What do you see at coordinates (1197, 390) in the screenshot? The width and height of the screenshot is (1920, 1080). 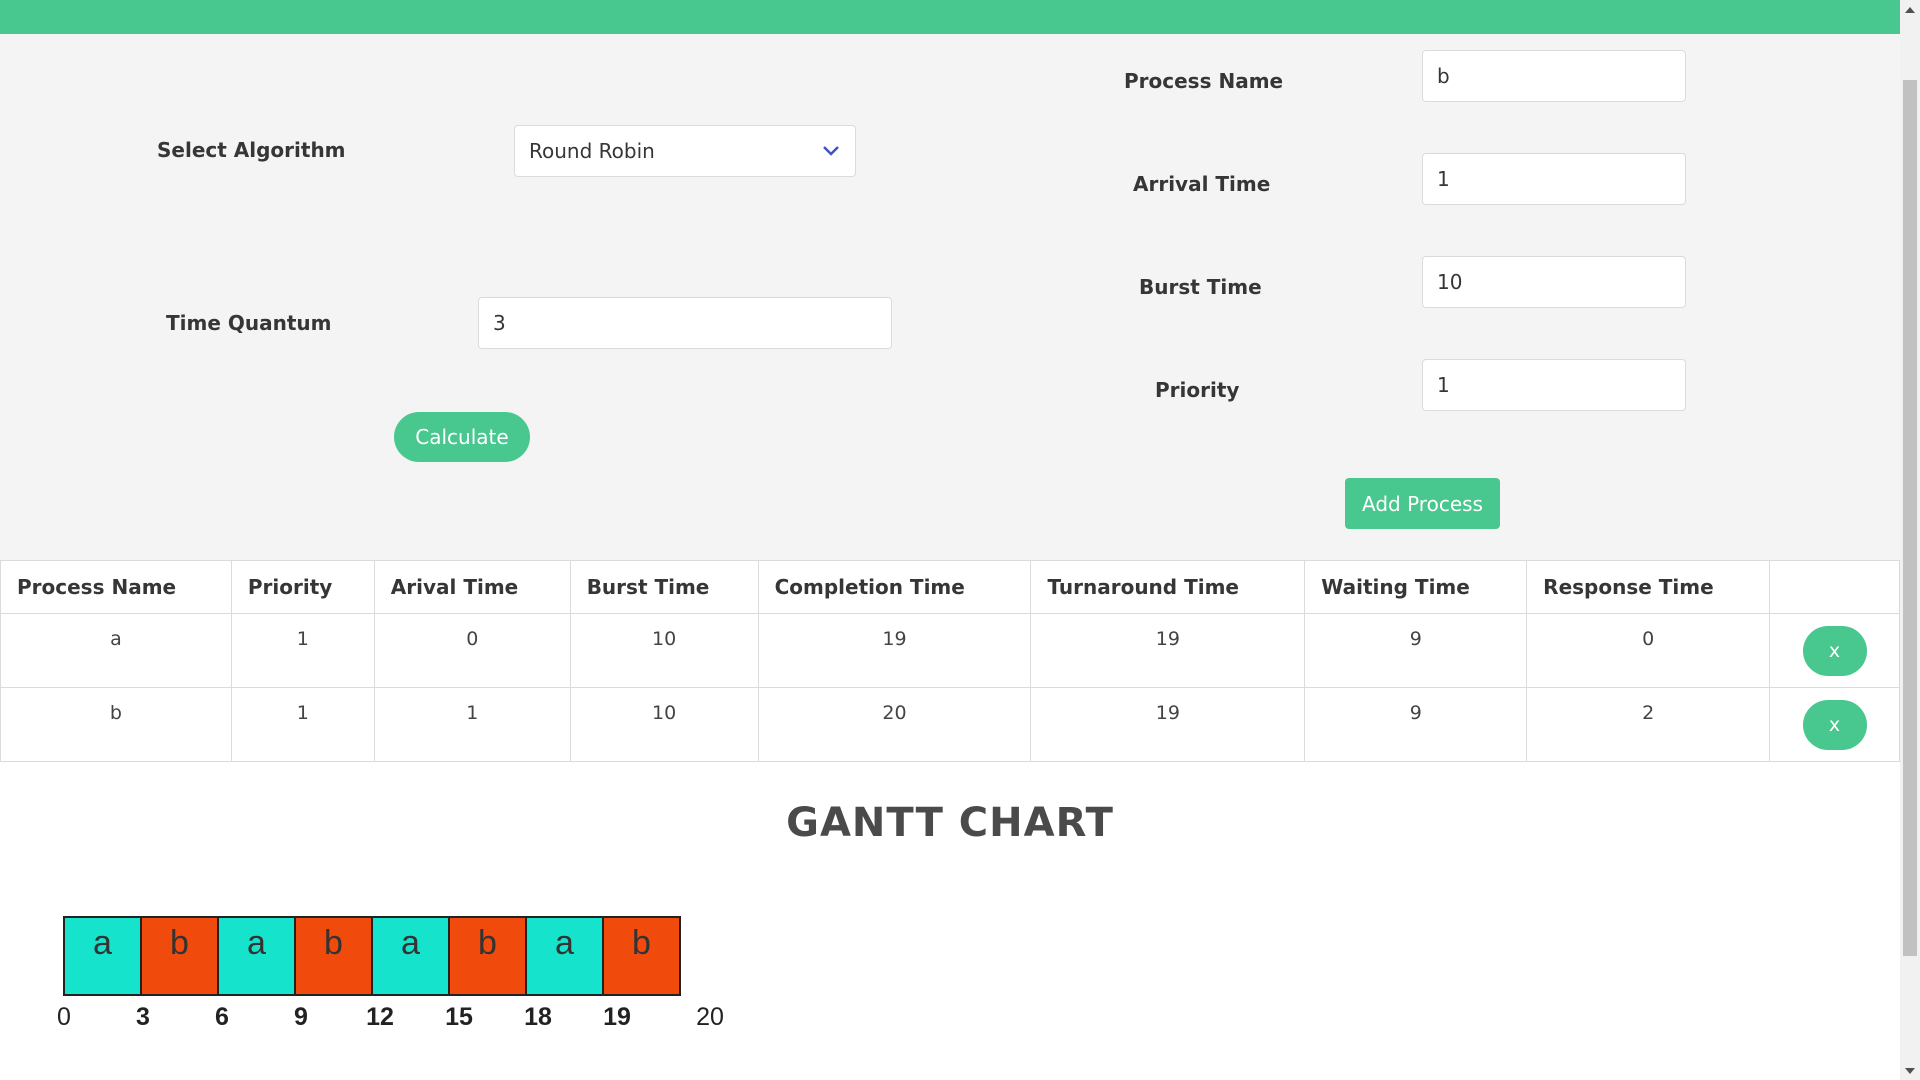 I see `priority-label: Priority` at bounding box center [1197, 390].